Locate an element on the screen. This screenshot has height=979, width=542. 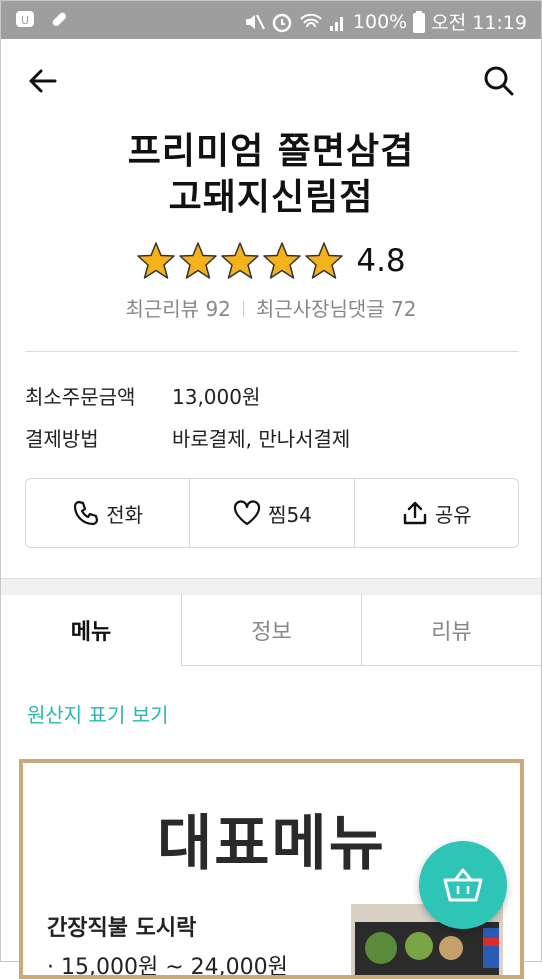
action-buttons: 전화 찜54 공유 is located at coordinates (272, 513).